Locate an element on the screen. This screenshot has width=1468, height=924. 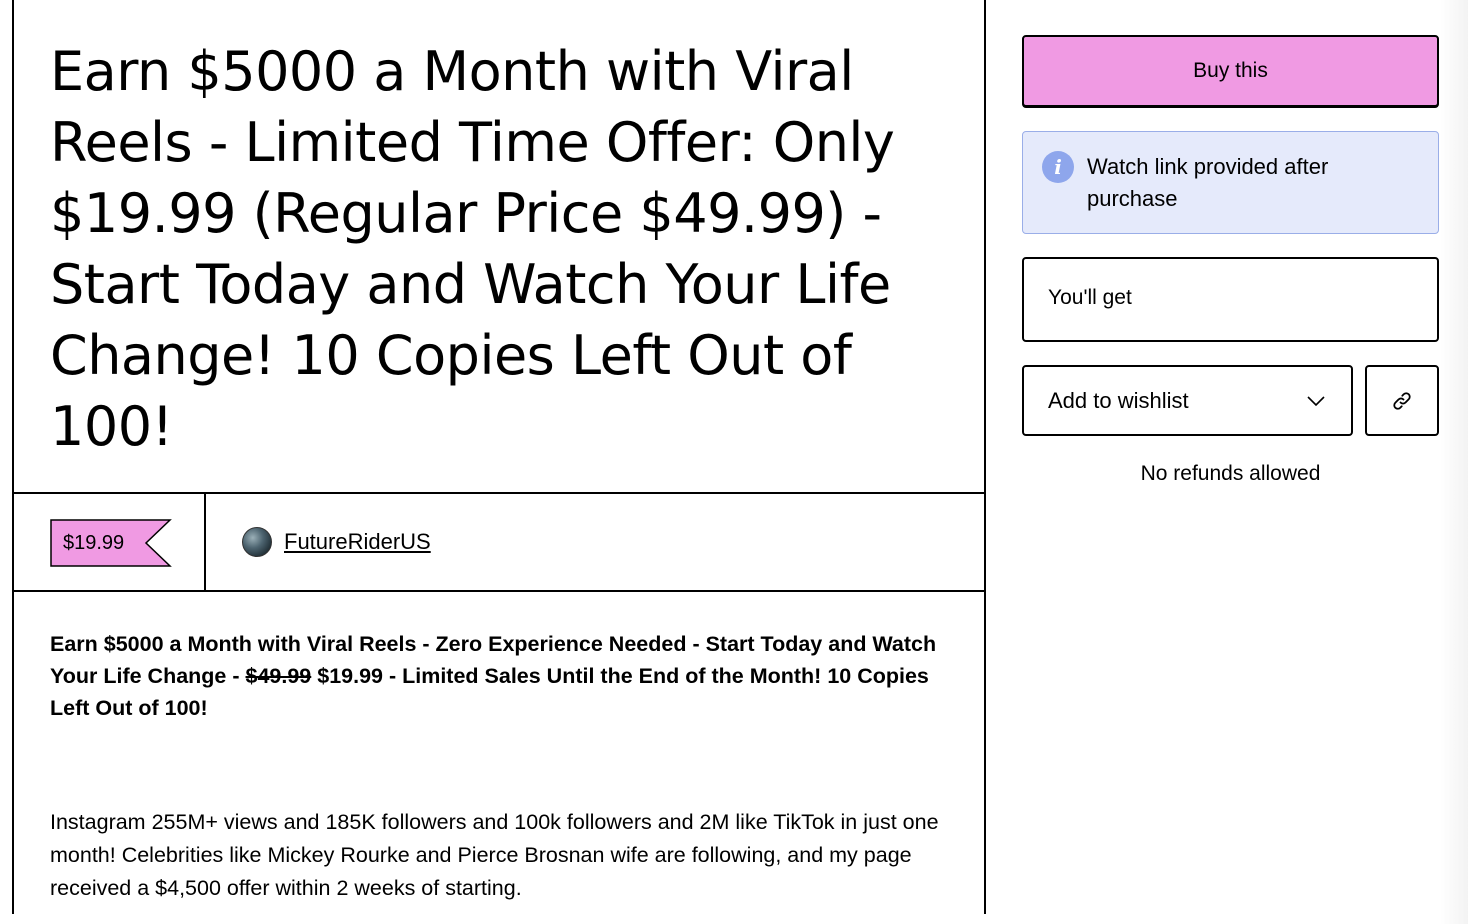
info-icon: i is located at coordinates (1058, 167).